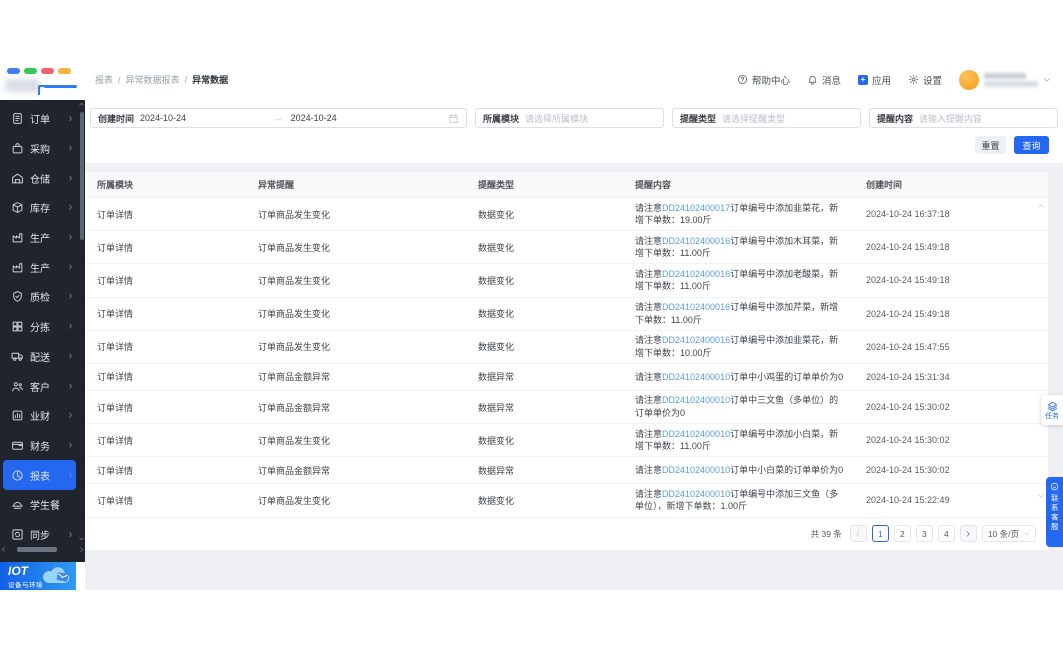 The image size is (1063, 653). Describe the element at coordinates (880, 533) in the screenshot. I see `page-button-1: 1` at that location.